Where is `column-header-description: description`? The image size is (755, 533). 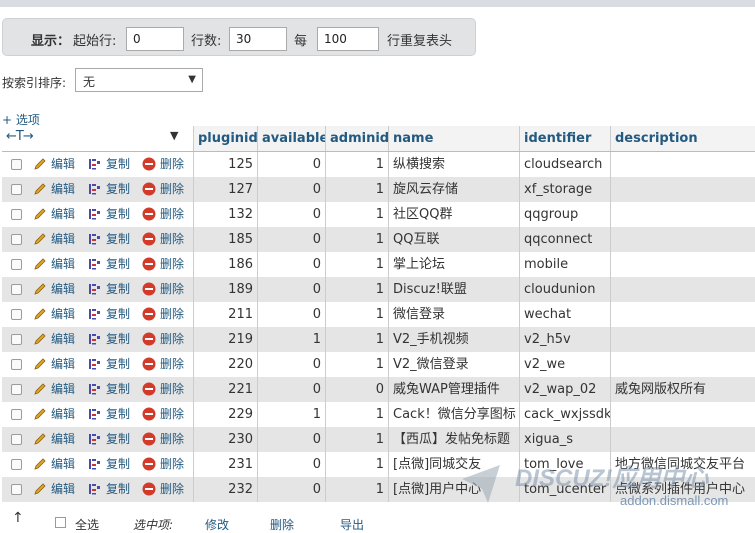
column-header-description: description is located at coordinates (682, 138).